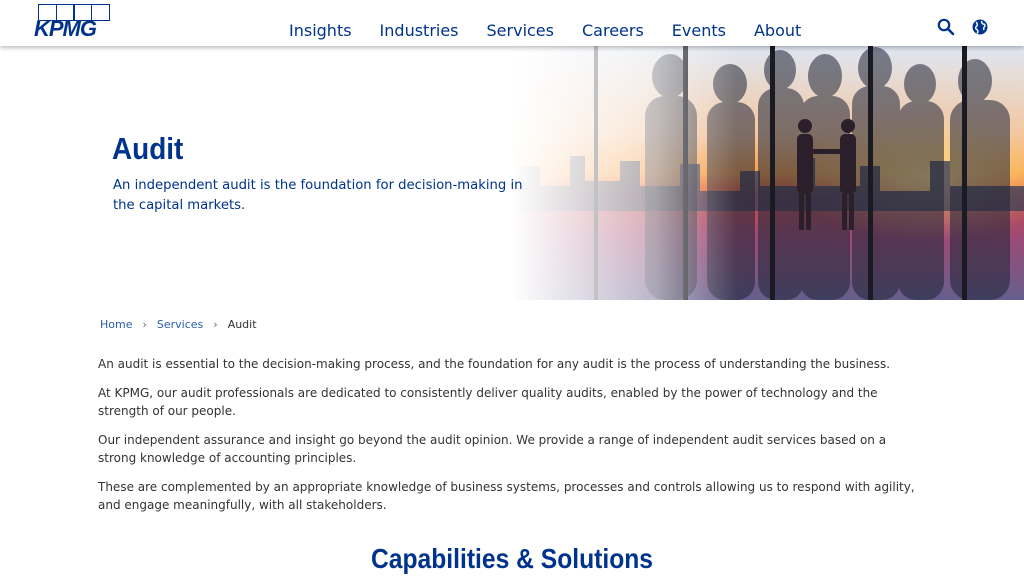 The width and height of the screenshot is (1024, 581). I want to click on nav-careers: Careers, so click(613, 23).